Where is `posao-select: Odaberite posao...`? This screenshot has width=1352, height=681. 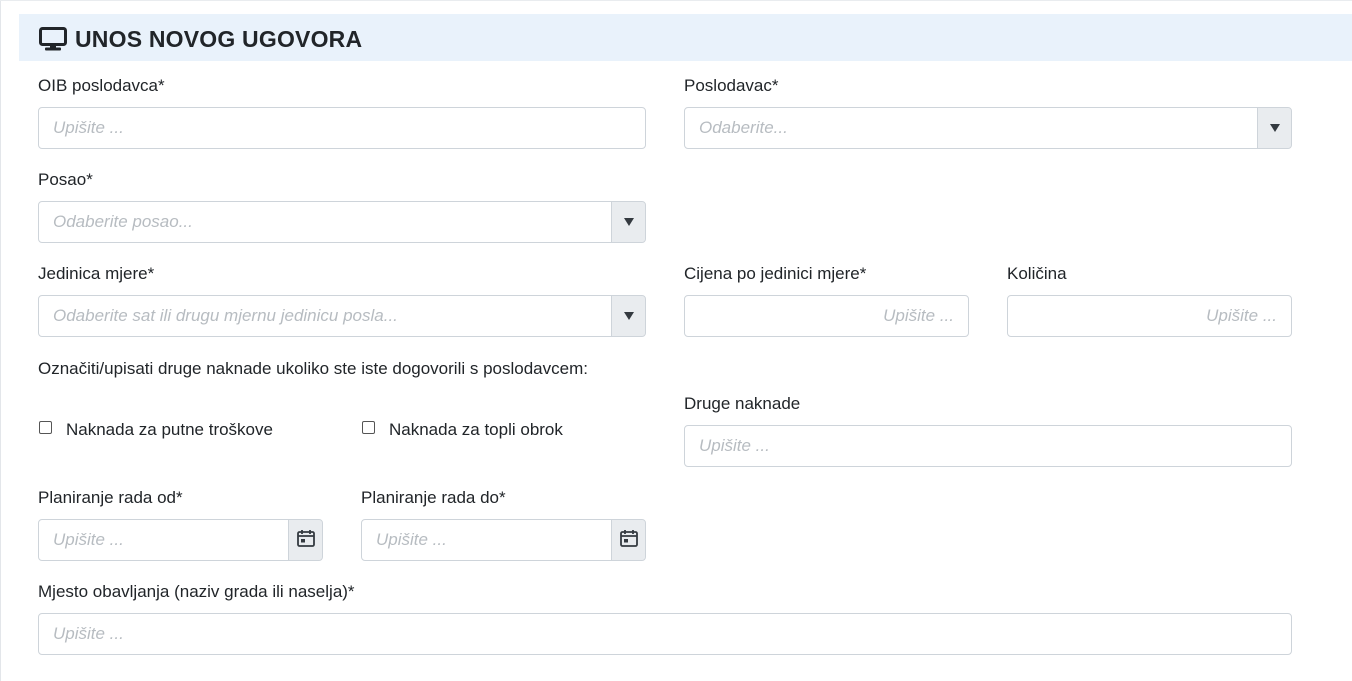 posao-select: Odaberite posao... is located at coordinates (342, 222).